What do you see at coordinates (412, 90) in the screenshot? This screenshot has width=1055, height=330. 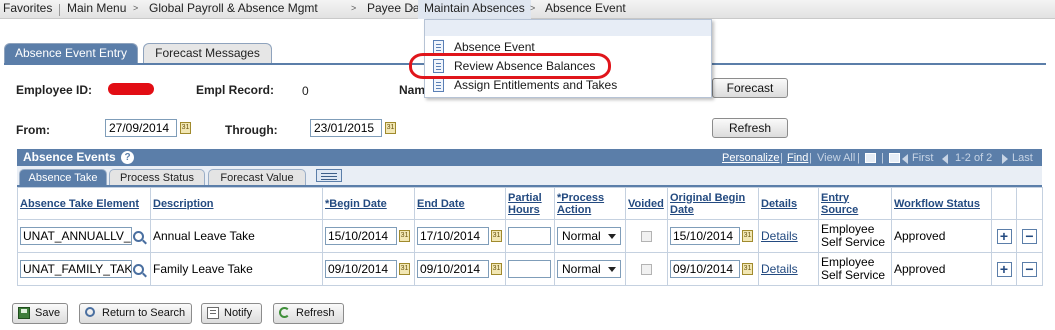 I see `name-label: Nam` at bounding box center [412, 90].